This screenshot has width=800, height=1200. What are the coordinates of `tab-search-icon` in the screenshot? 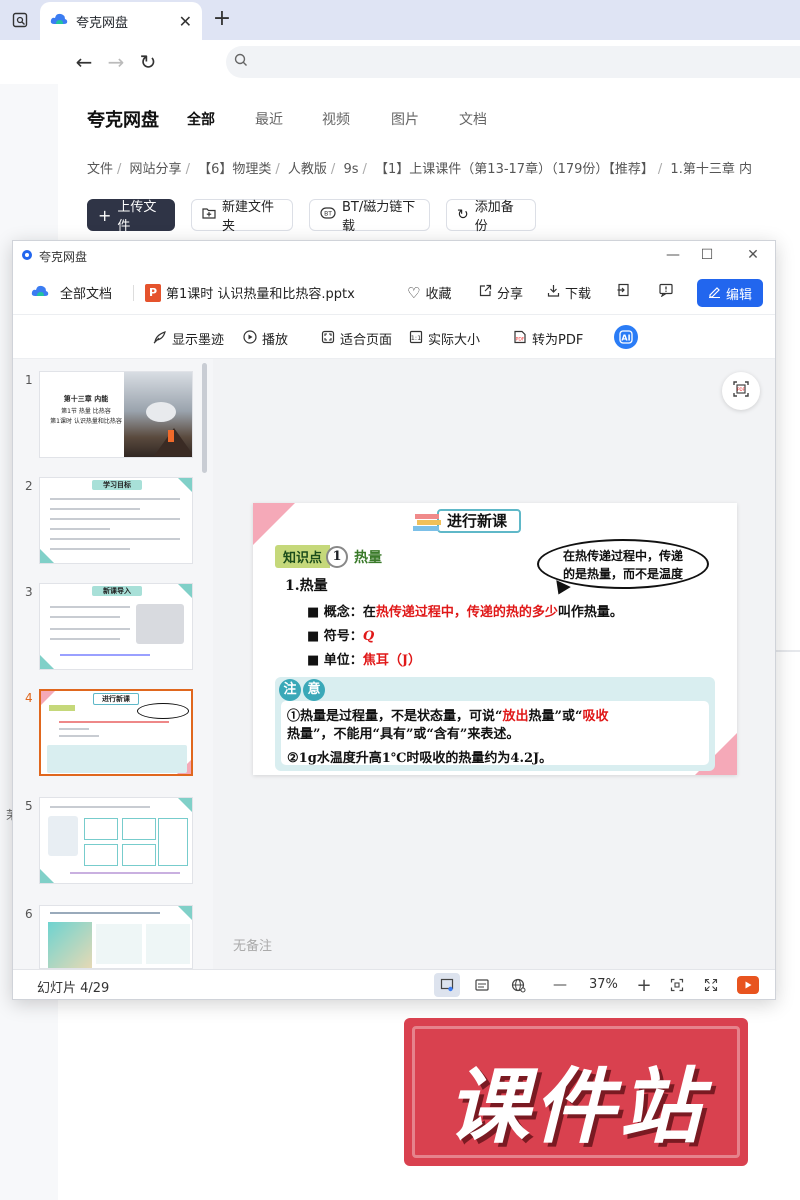 It's located at (20, 20).